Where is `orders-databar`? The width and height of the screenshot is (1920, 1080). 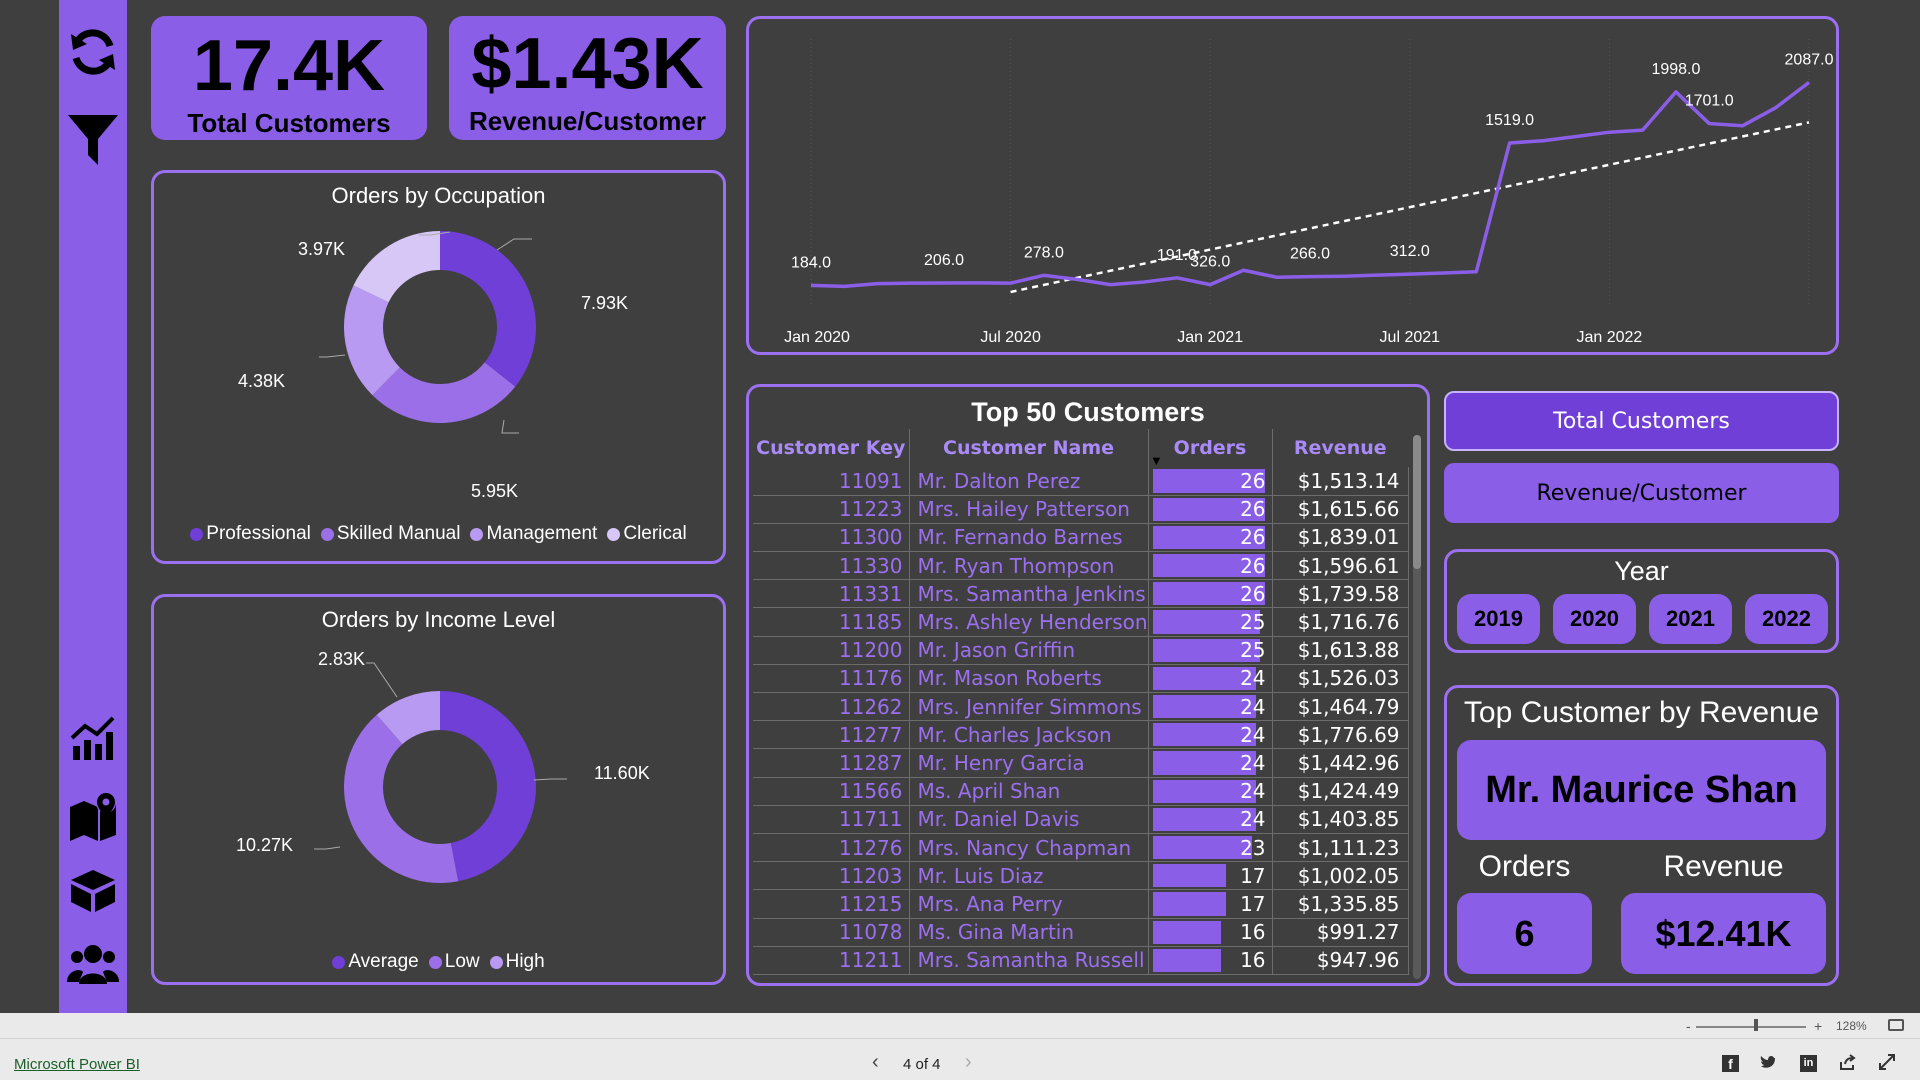
orders-databar is located at coordinates (1187, 932).